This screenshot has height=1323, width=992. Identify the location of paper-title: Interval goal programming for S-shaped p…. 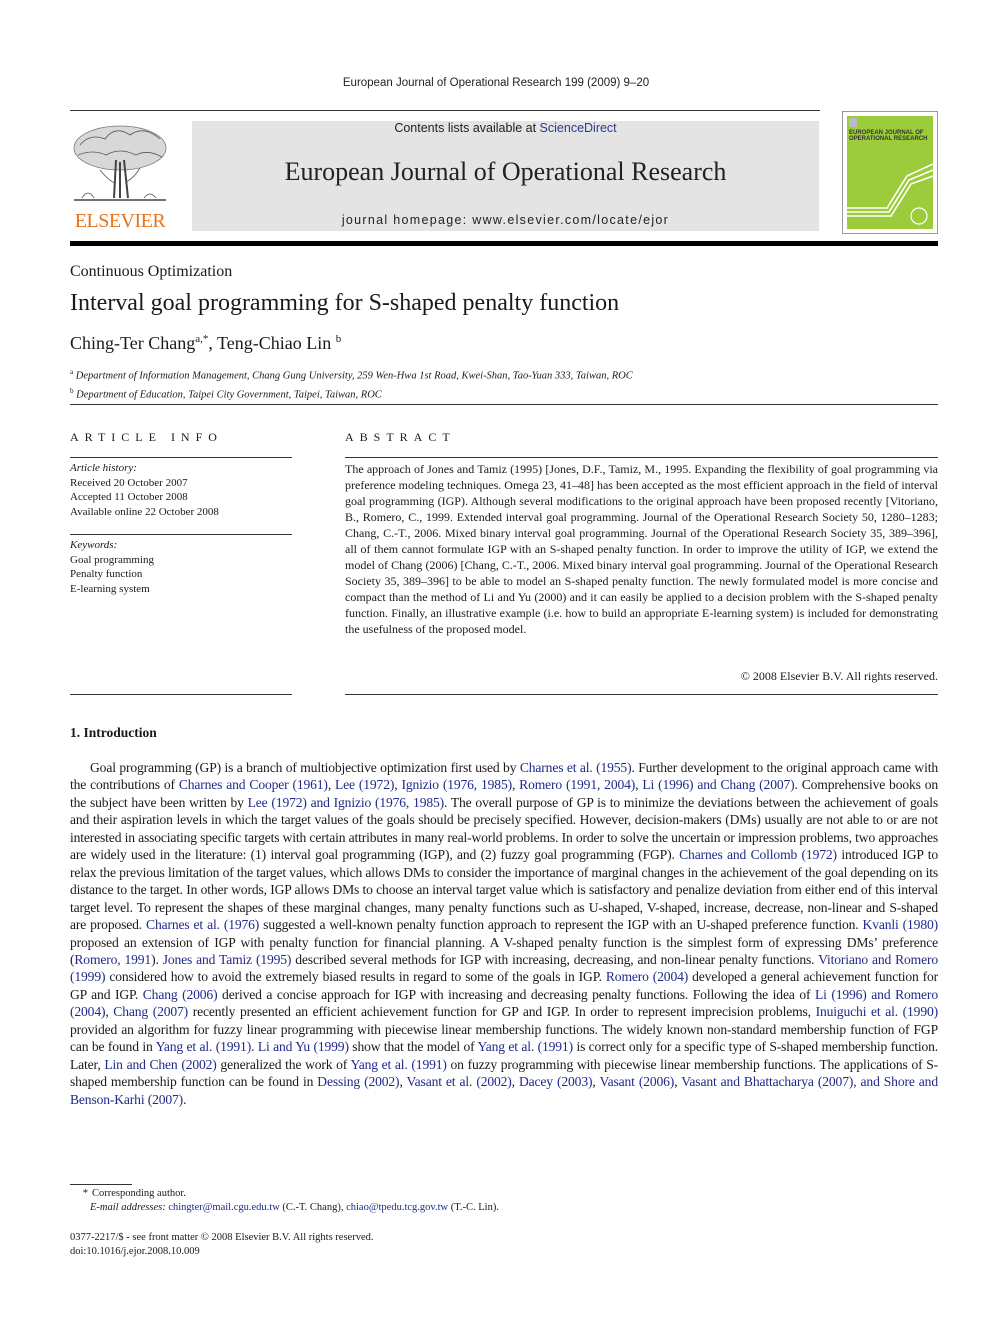
(345, 303).